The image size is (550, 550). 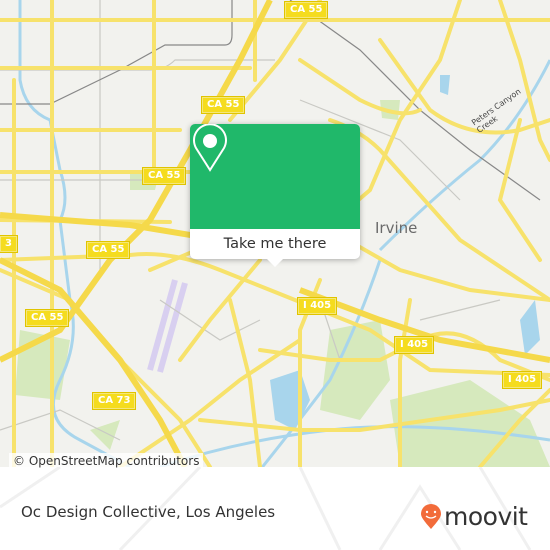 What do you see at coordinates (9, 244) in the screenshot?
I see `highway-shield: 3` at bounding box center [9, 244].